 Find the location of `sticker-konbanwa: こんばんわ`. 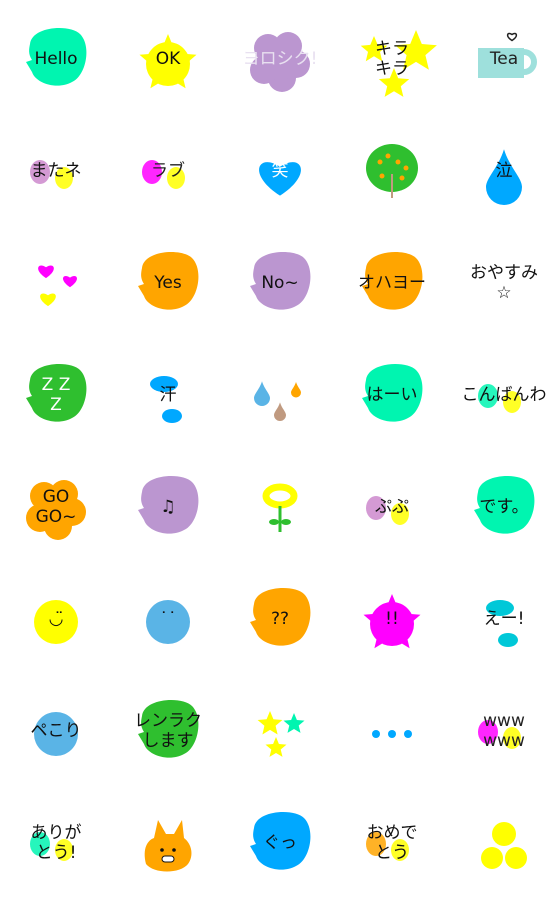

sticker-konbanwa: こんばんわ is located at coordinates (504, 396).